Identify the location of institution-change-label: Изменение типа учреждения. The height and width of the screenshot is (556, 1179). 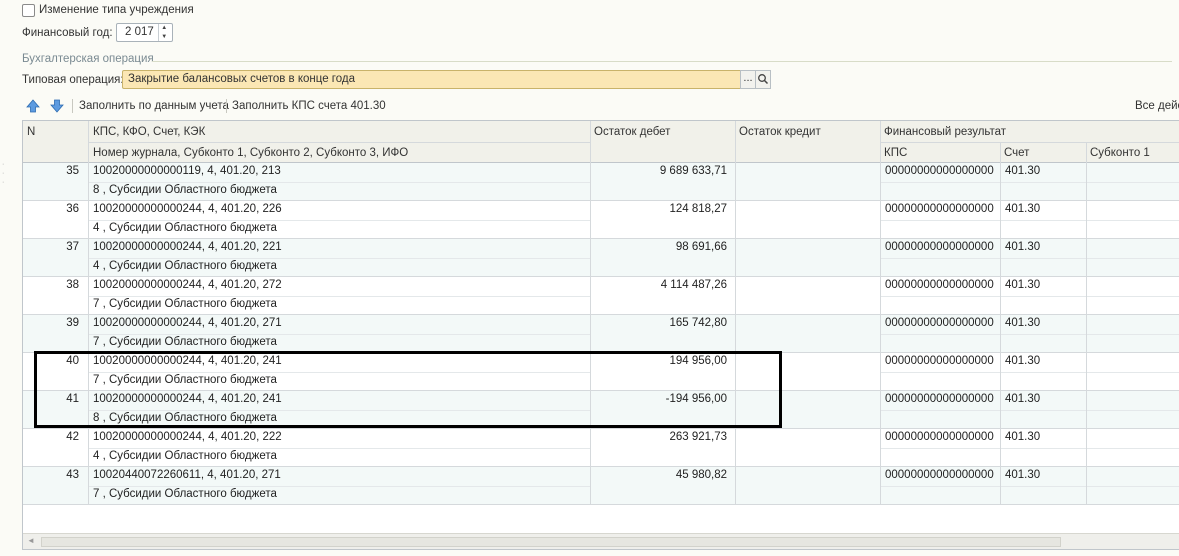
(116, 10).